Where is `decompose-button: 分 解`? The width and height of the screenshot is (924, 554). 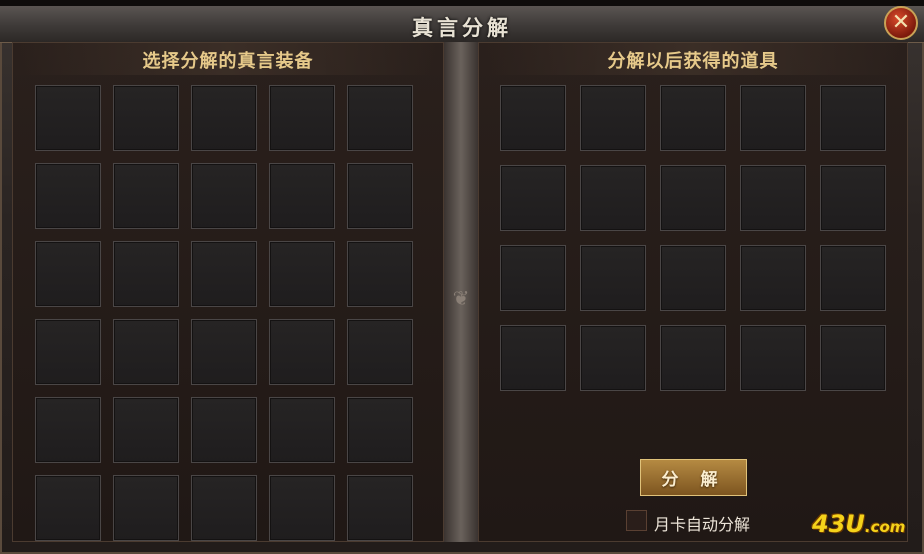
decompose-button: 分 解 is located at coordinates (693, 477).